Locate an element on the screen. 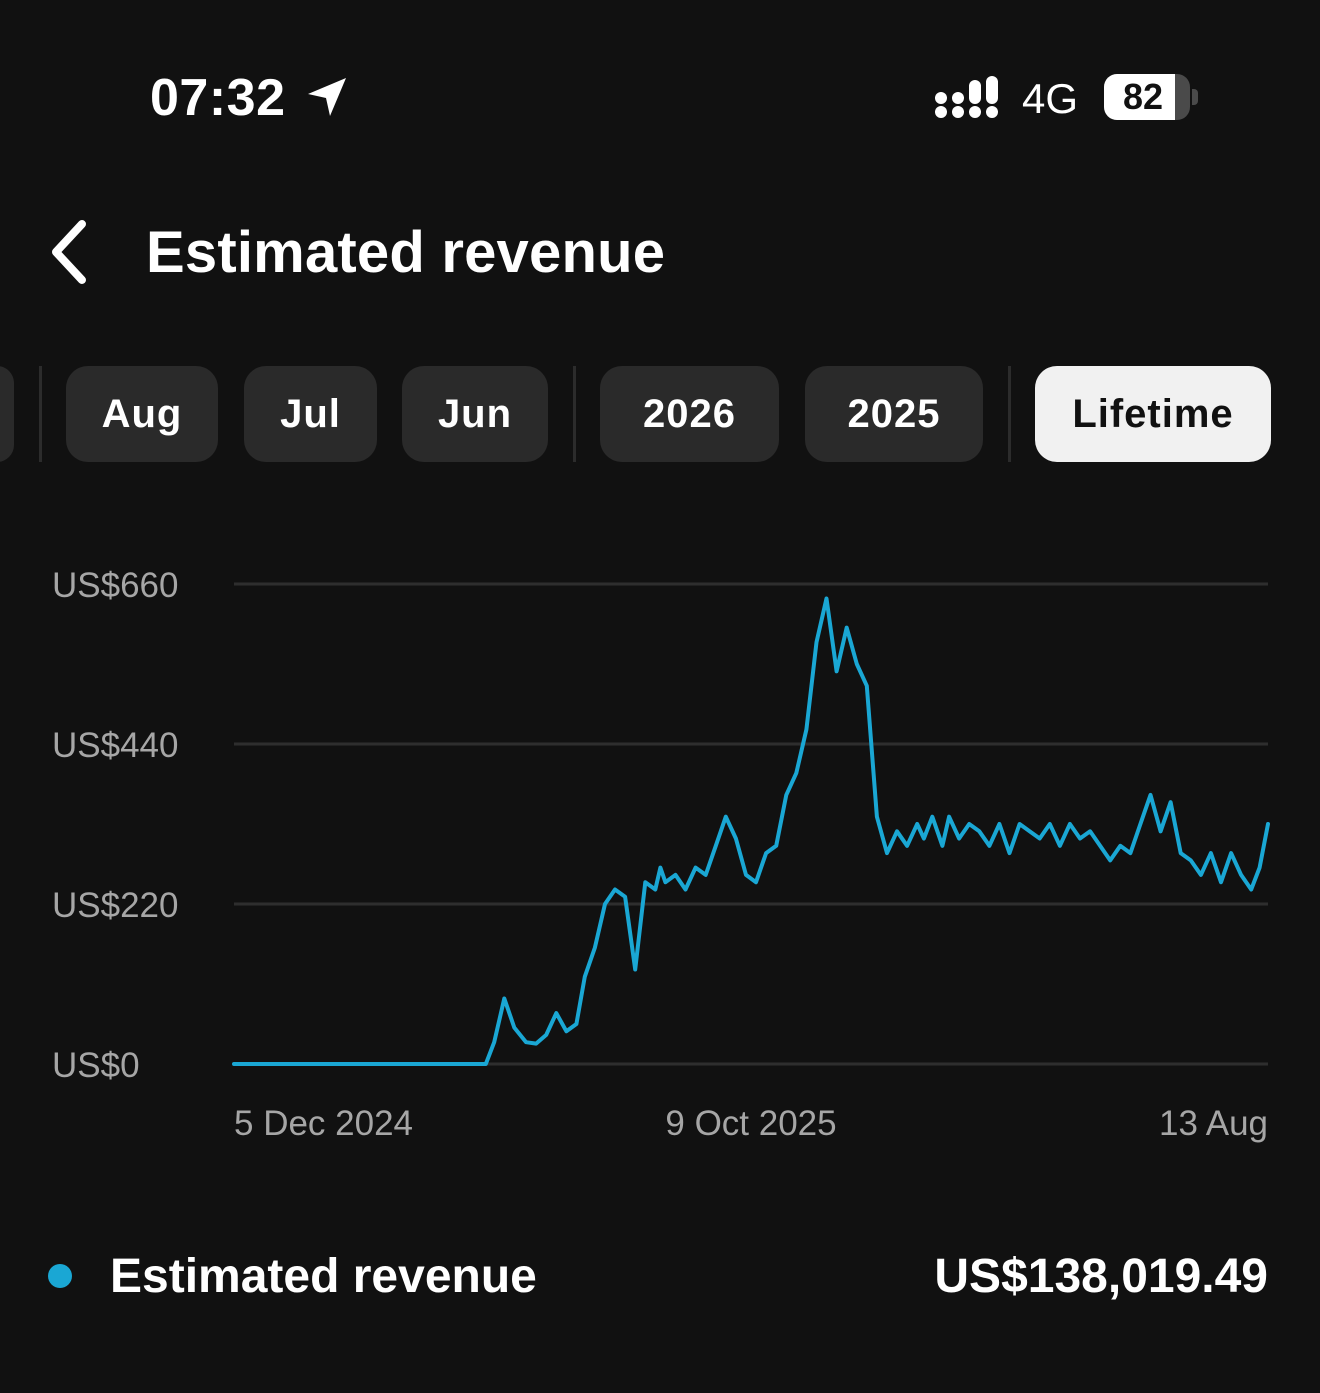 The image size is (1320, 1393). signal-bars-icon is located at coordinates (966, 97).